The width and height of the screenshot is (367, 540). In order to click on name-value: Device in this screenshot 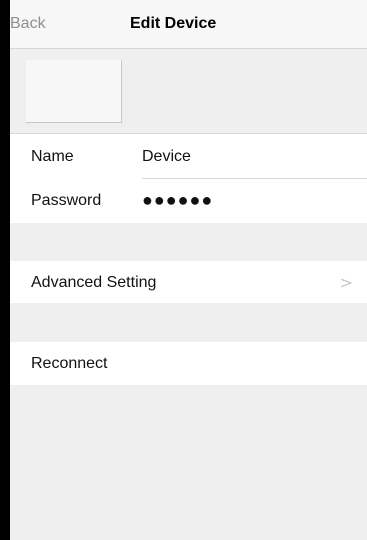, I will do `click(166, 156)`.